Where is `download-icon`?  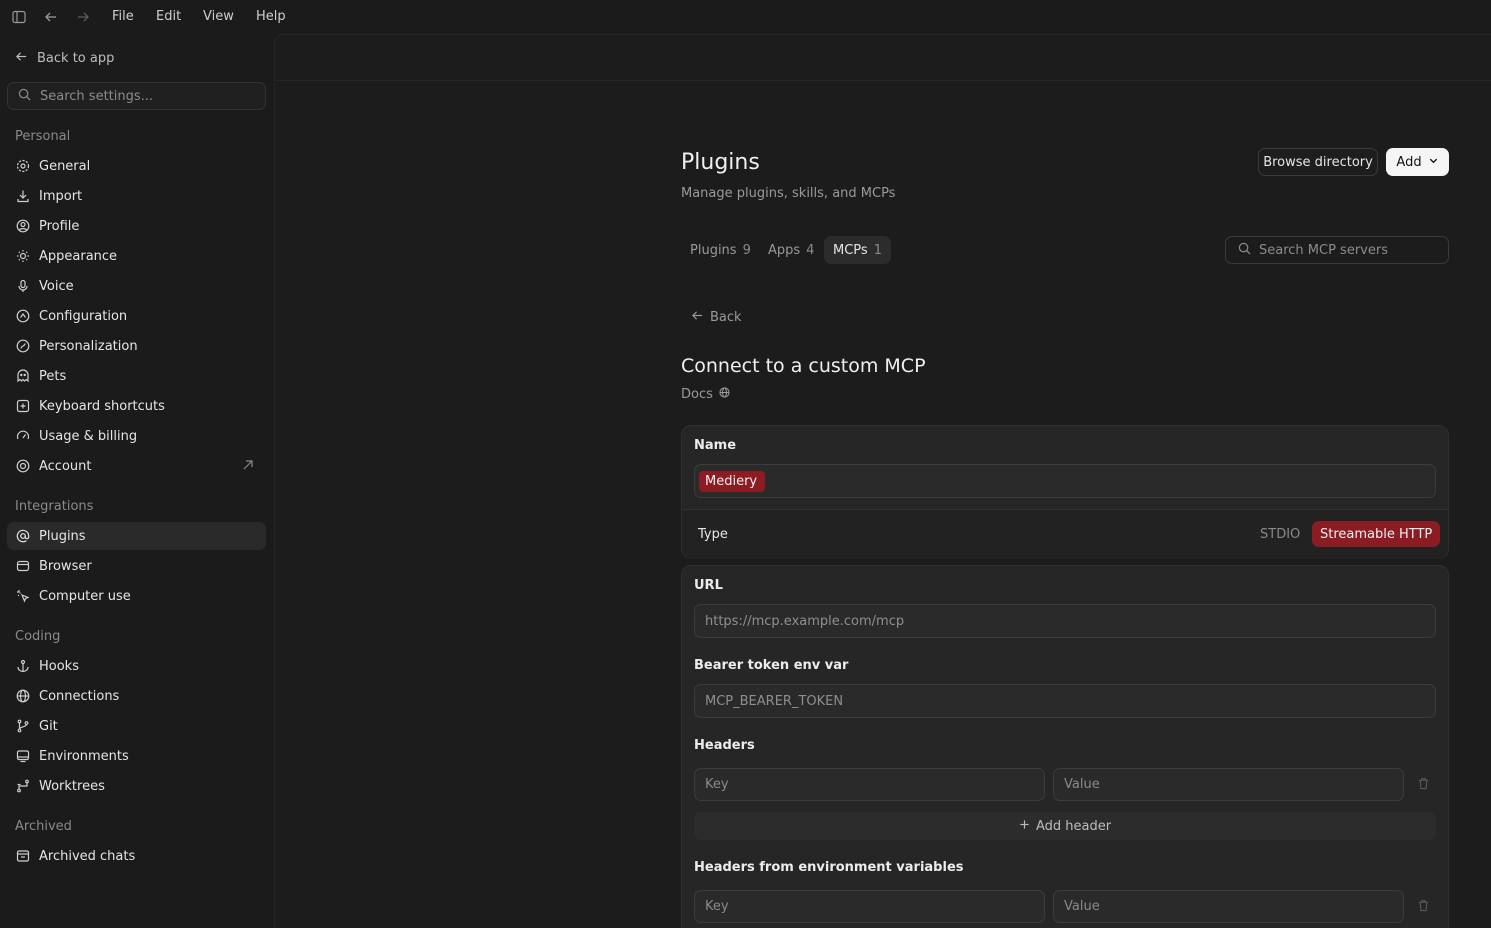 download-icon is located at coordinates (23, 196).